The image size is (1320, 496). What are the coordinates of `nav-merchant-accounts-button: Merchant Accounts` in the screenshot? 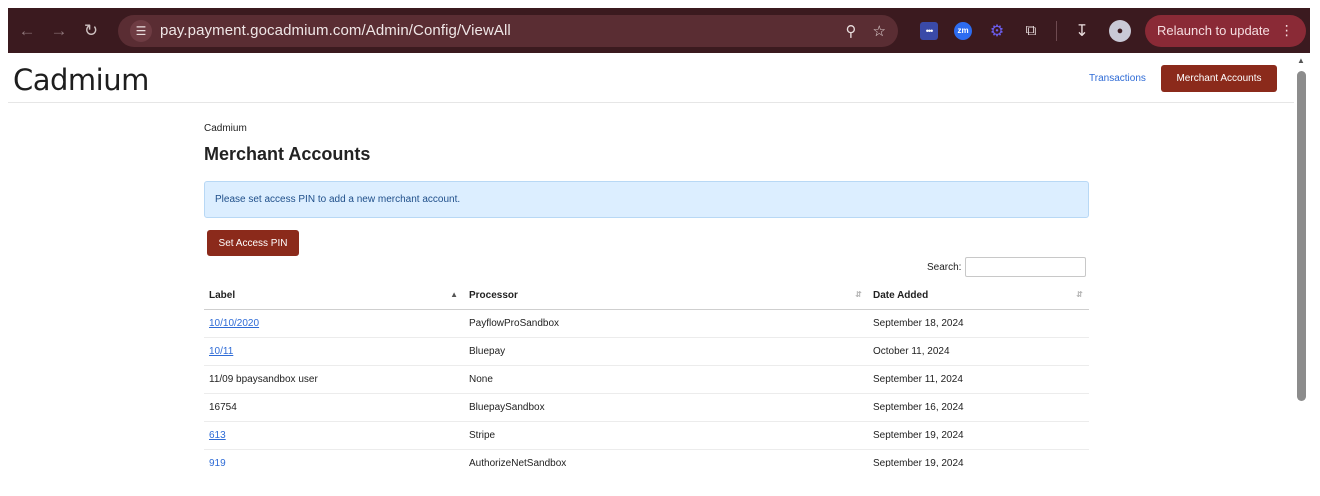 It's located at (1219, 78).